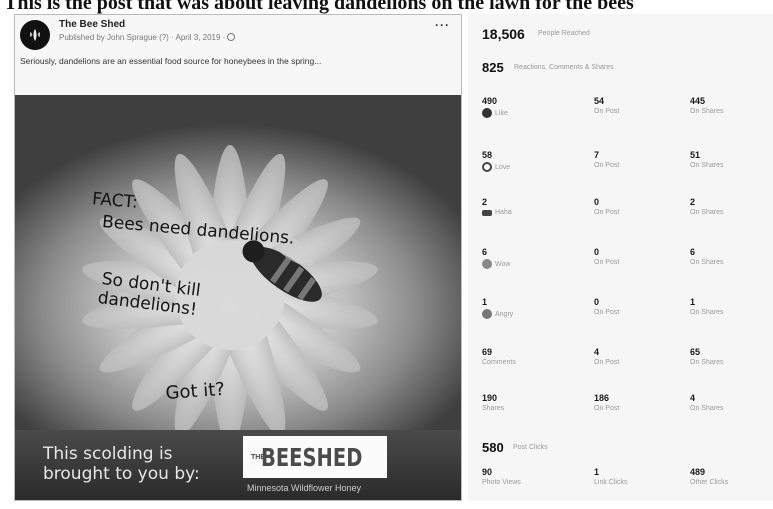 Image resolution: width=773 pixels, height=509 pixels. I want to click on like-total: 490, so click(490, 101).